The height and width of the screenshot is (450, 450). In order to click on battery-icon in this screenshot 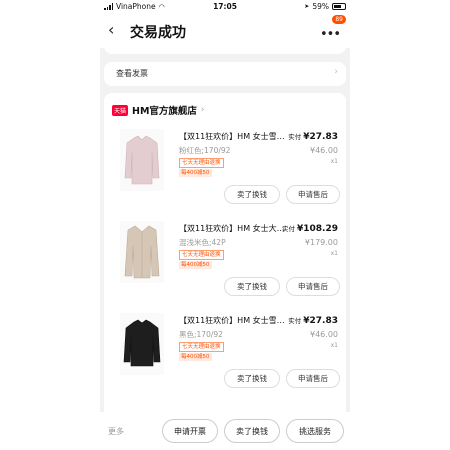, I will do `click(339, 6)`.